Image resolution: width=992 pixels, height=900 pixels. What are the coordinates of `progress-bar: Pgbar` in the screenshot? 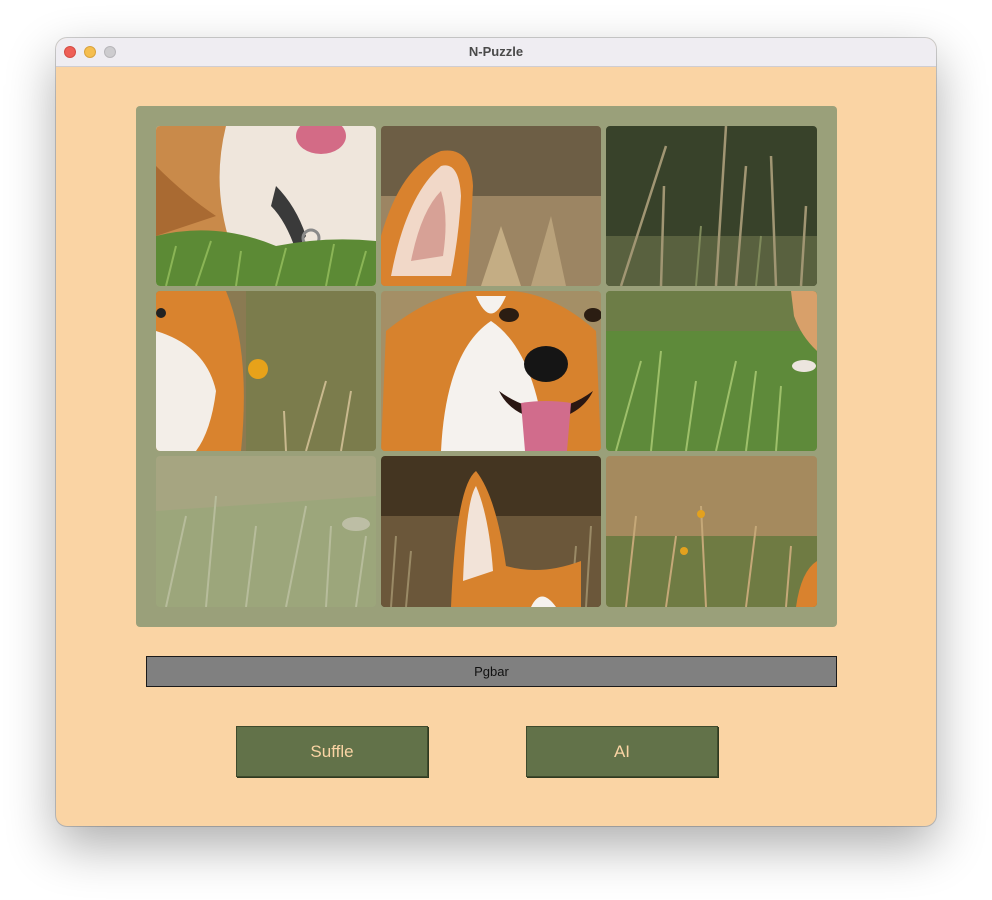 It's located at (491, 671).